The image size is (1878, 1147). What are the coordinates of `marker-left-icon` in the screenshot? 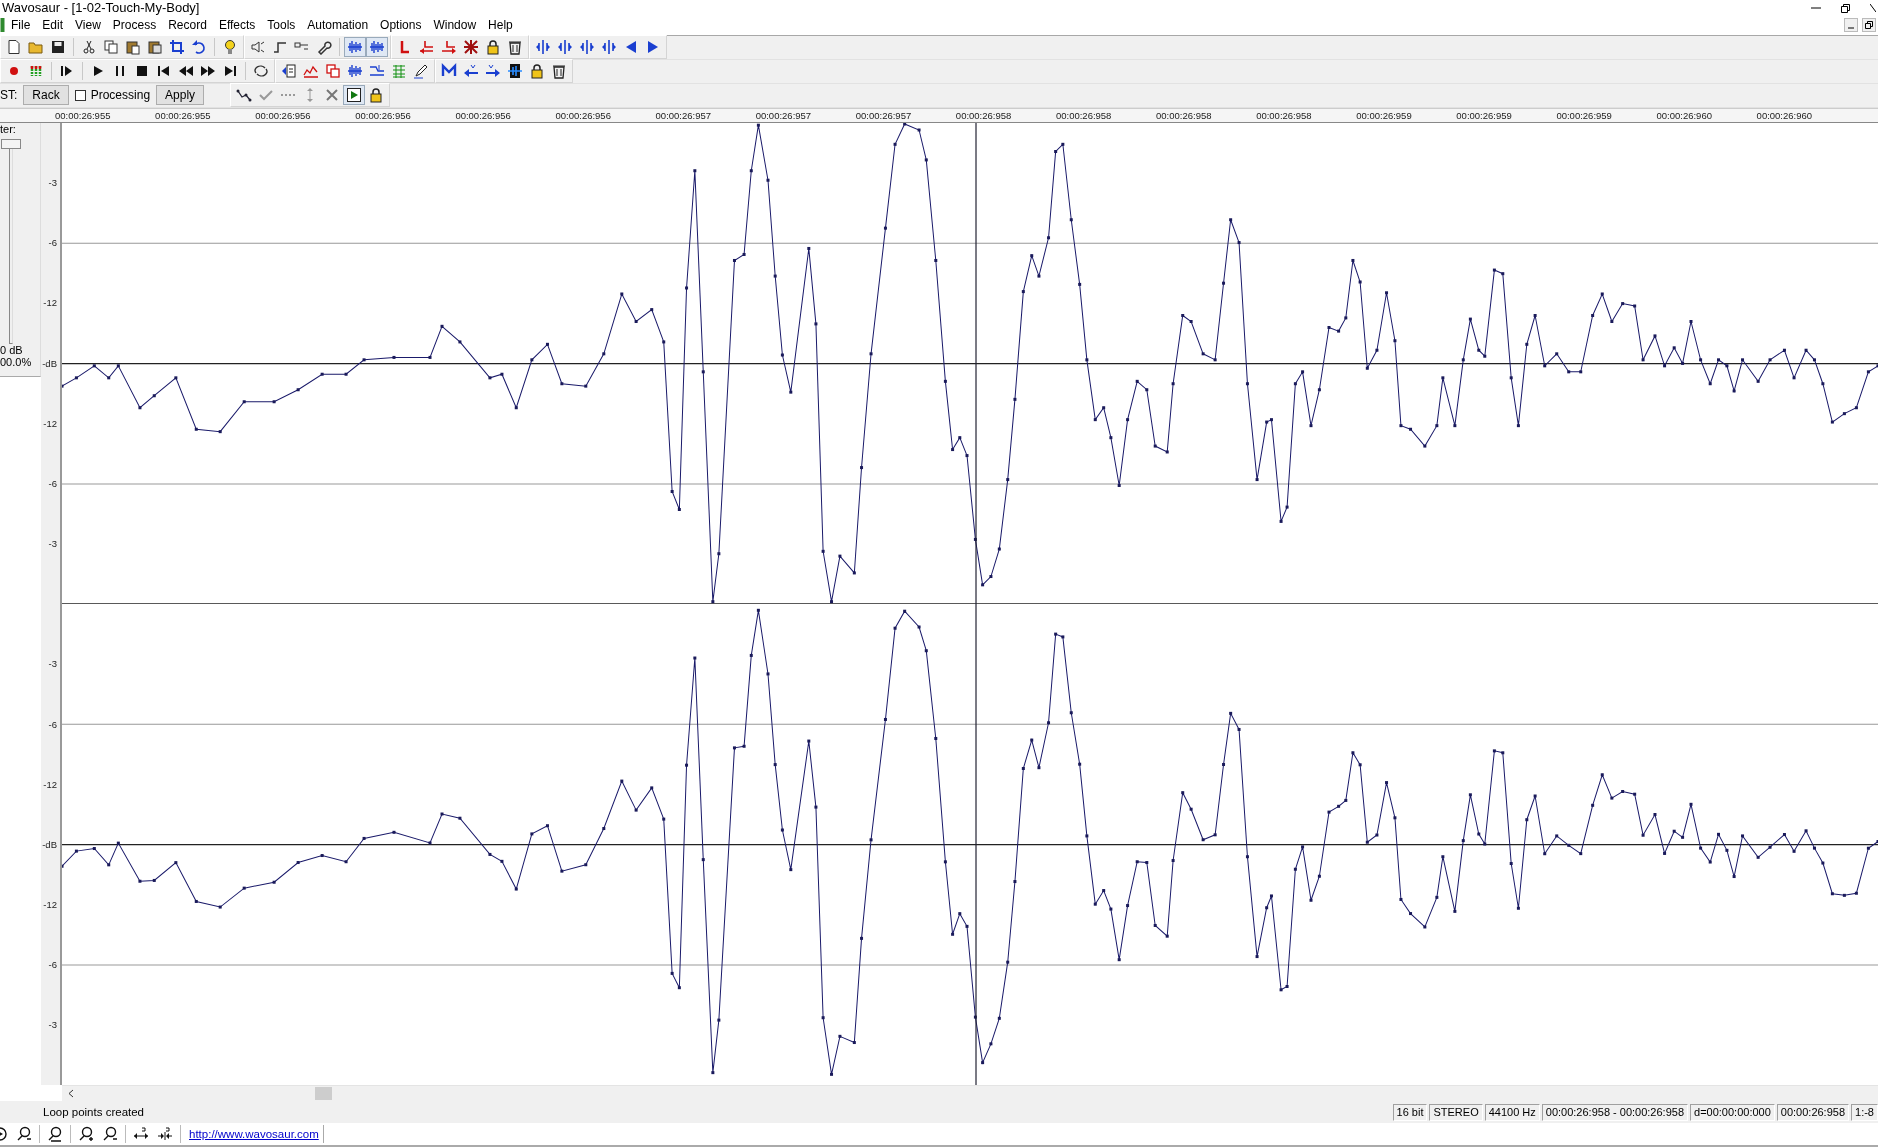 It's located at (471, 71).